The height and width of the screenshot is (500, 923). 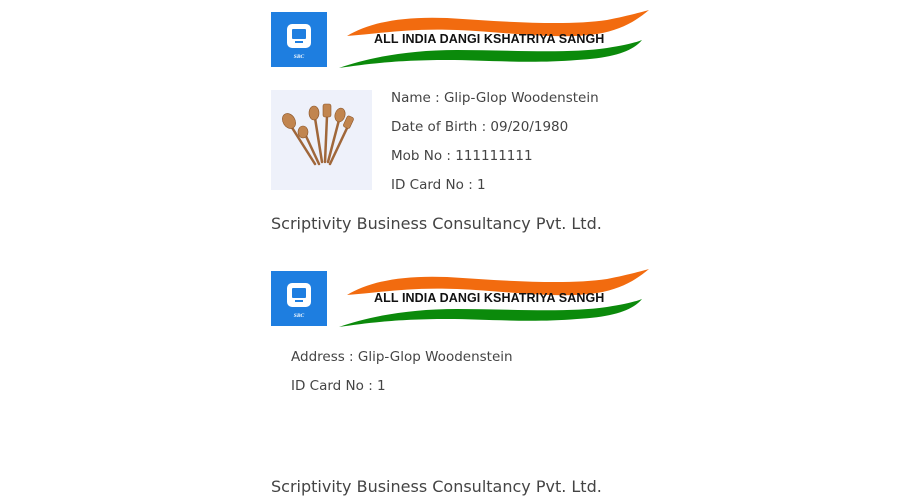 What do you see at coordinates (480, 127) in the screenshot?
I see `member-dob: Date of Birth : 09/20/1980` at bounding box center [480, 127].